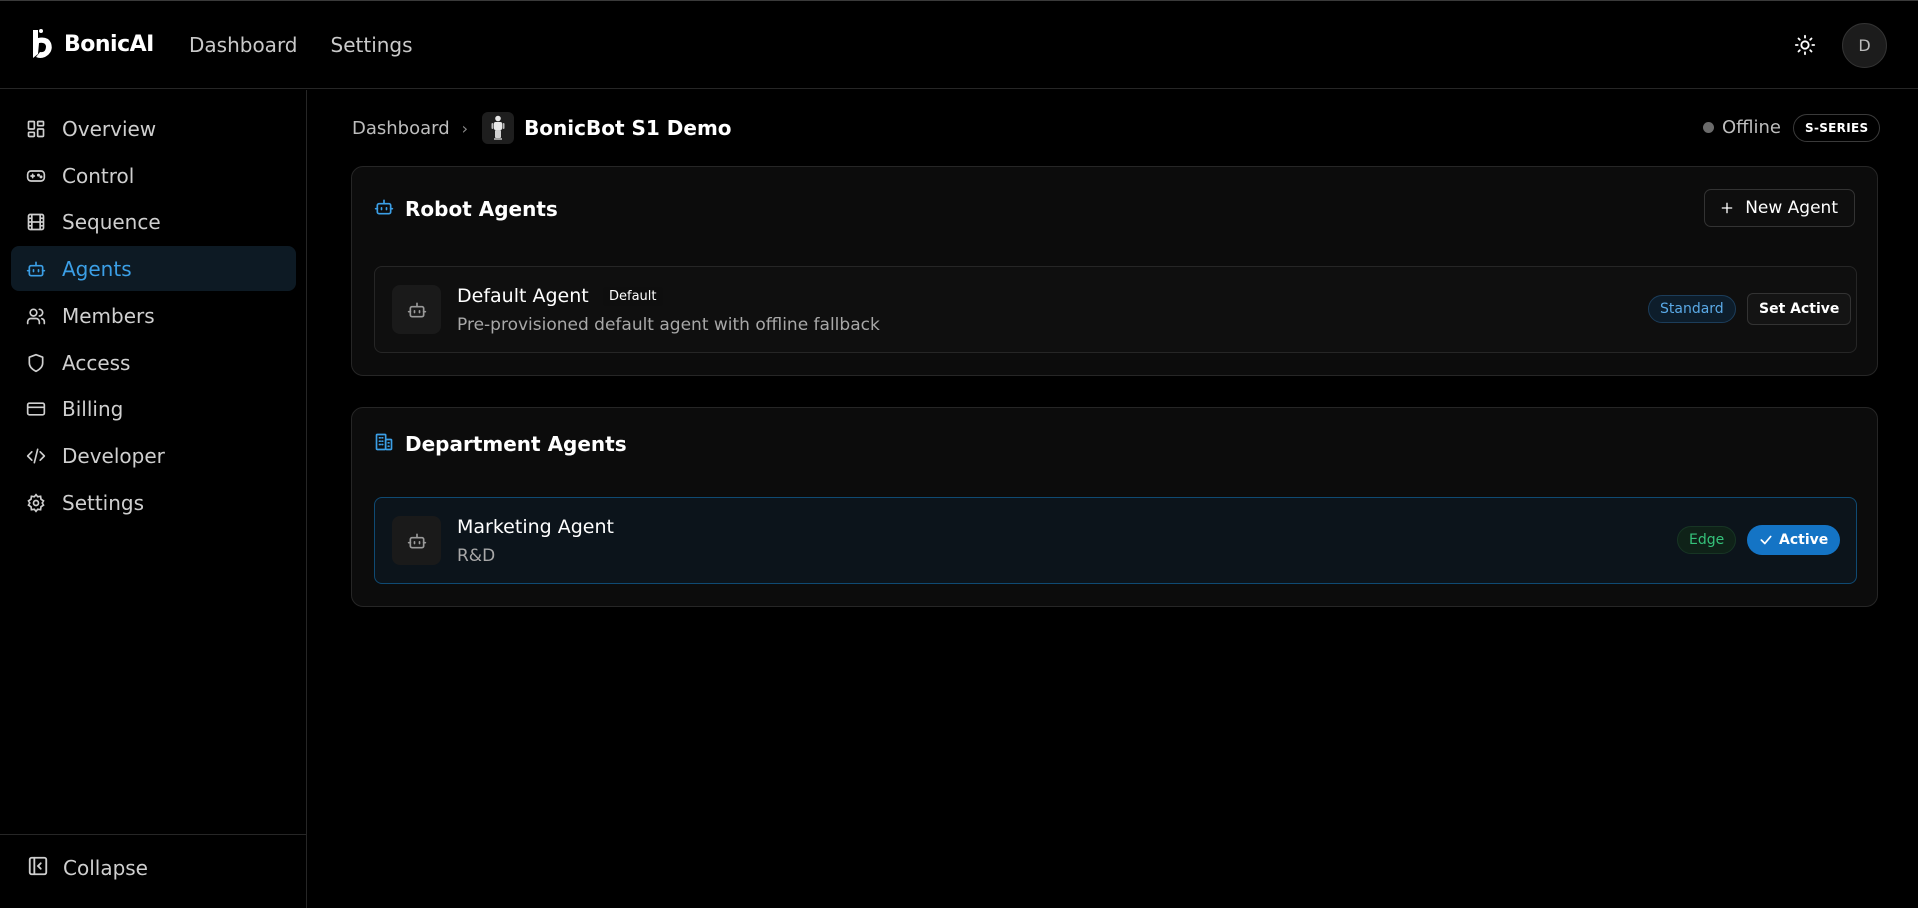 The image size is (1918, 908). Describe the element at coordinates (1727, 208) in the screenshot. I see `plus-icon` at that location.